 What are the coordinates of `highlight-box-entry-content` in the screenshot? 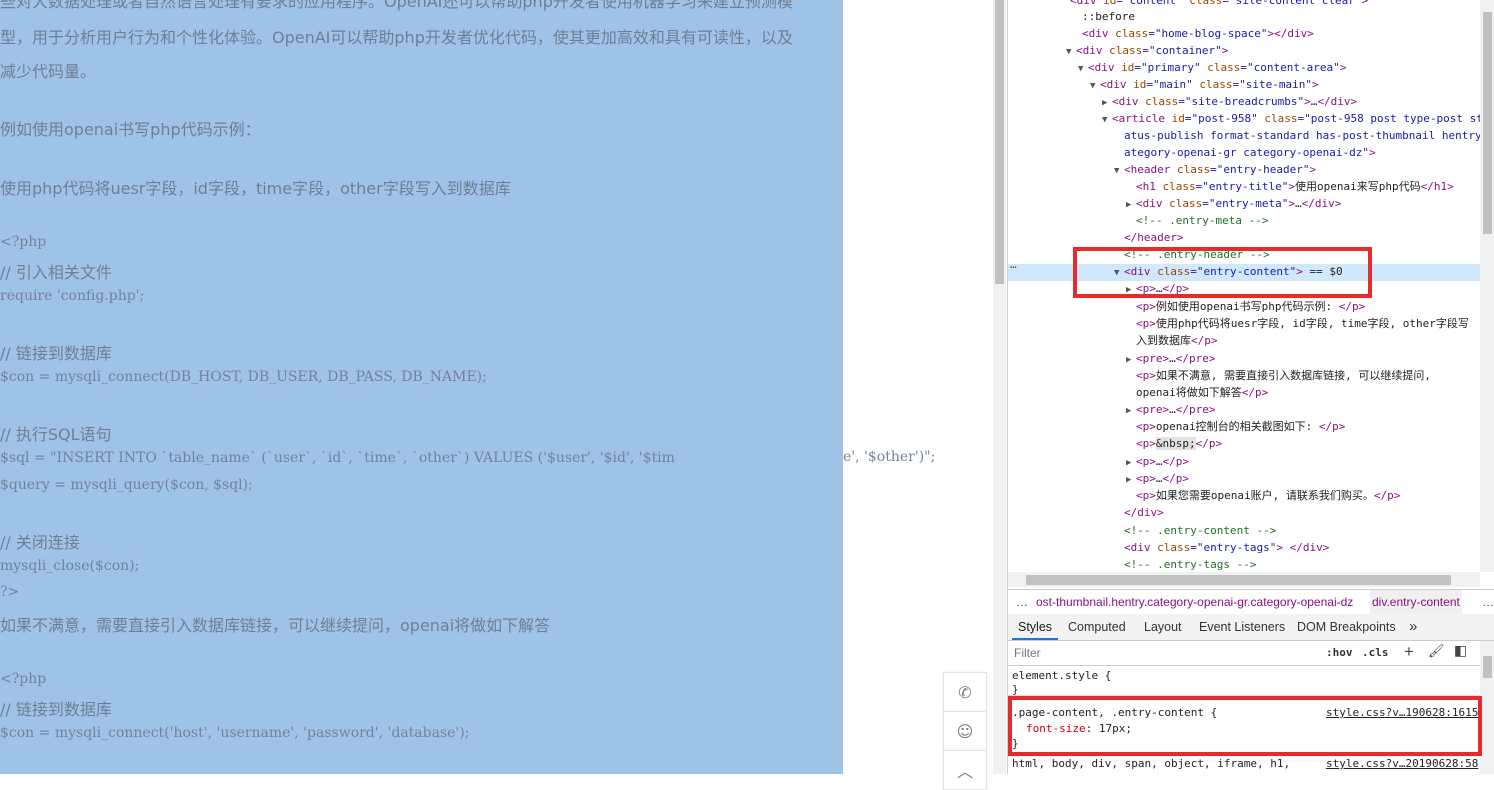 It's located at (1222, 272).